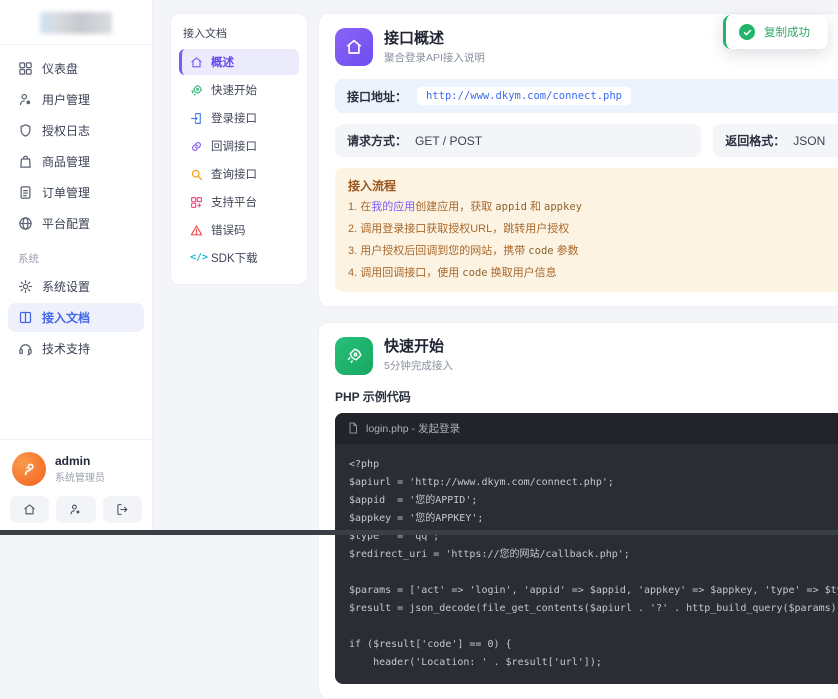  Describe the element at coordinates (444, 250) in the screenshot. I see `step-text: 用户授权后回调到您的网站，携带` at that location.